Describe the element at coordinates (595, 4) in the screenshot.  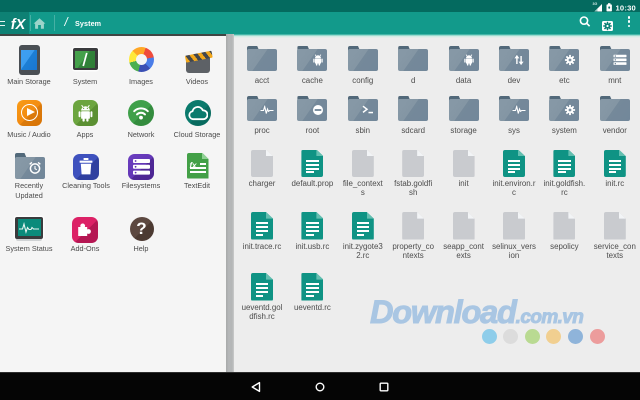
I see `svg-text: 3G` at that location.